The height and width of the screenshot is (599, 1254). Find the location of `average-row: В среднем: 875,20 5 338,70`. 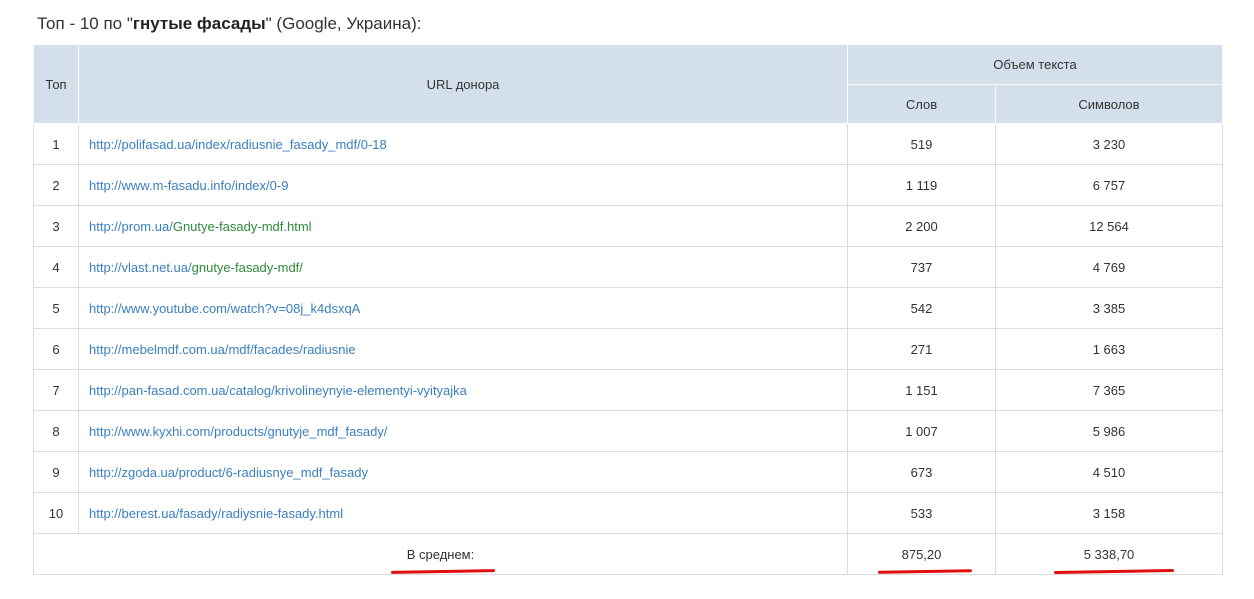

average-row: В среднем: 875,20 5 338,70 is located at coordinates (628, 554).